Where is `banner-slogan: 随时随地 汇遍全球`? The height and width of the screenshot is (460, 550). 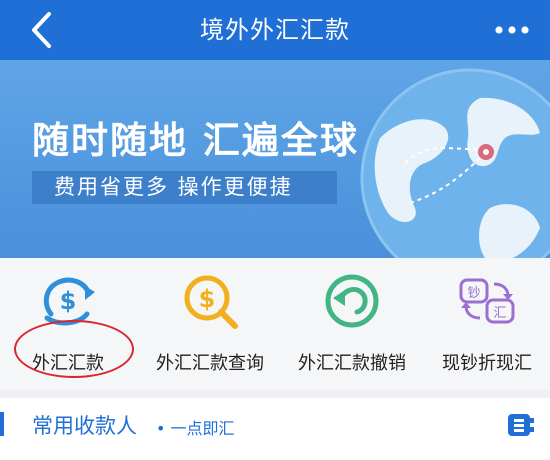
banner-slogan: 随时随地 汇遍全球 is located at coordinates (195, 140).